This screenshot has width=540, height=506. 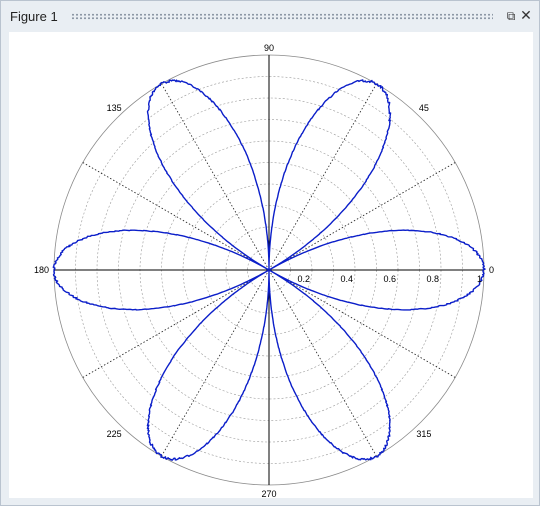 I want to click on angular-tick-label: 135, so click(x=114, y=108).